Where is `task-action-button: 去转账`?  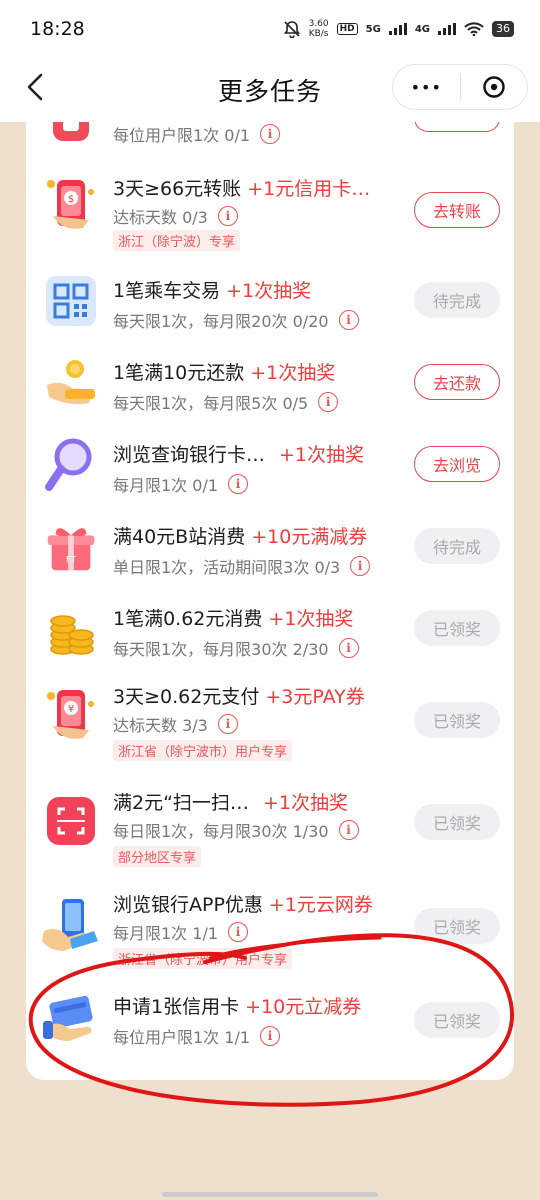 task-action-button: 去转账 is located at coordinates (457, 210).